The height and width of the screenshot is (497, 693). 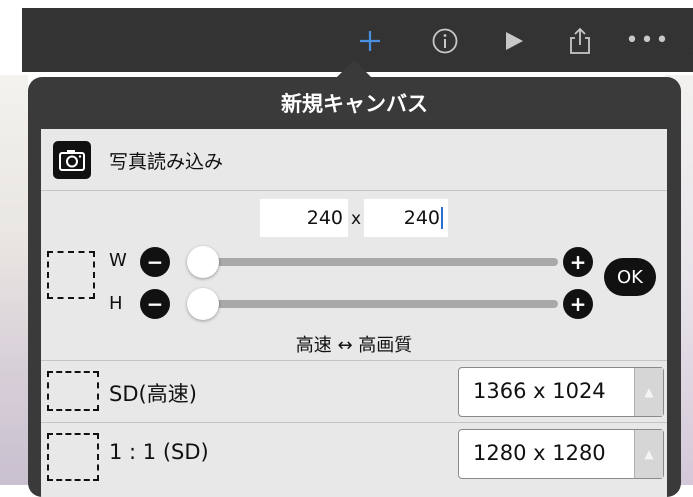 What do you see at coordinates (387, 304) in the screenshot?
I see `height-slider-track` at bounding box center [387, 304].